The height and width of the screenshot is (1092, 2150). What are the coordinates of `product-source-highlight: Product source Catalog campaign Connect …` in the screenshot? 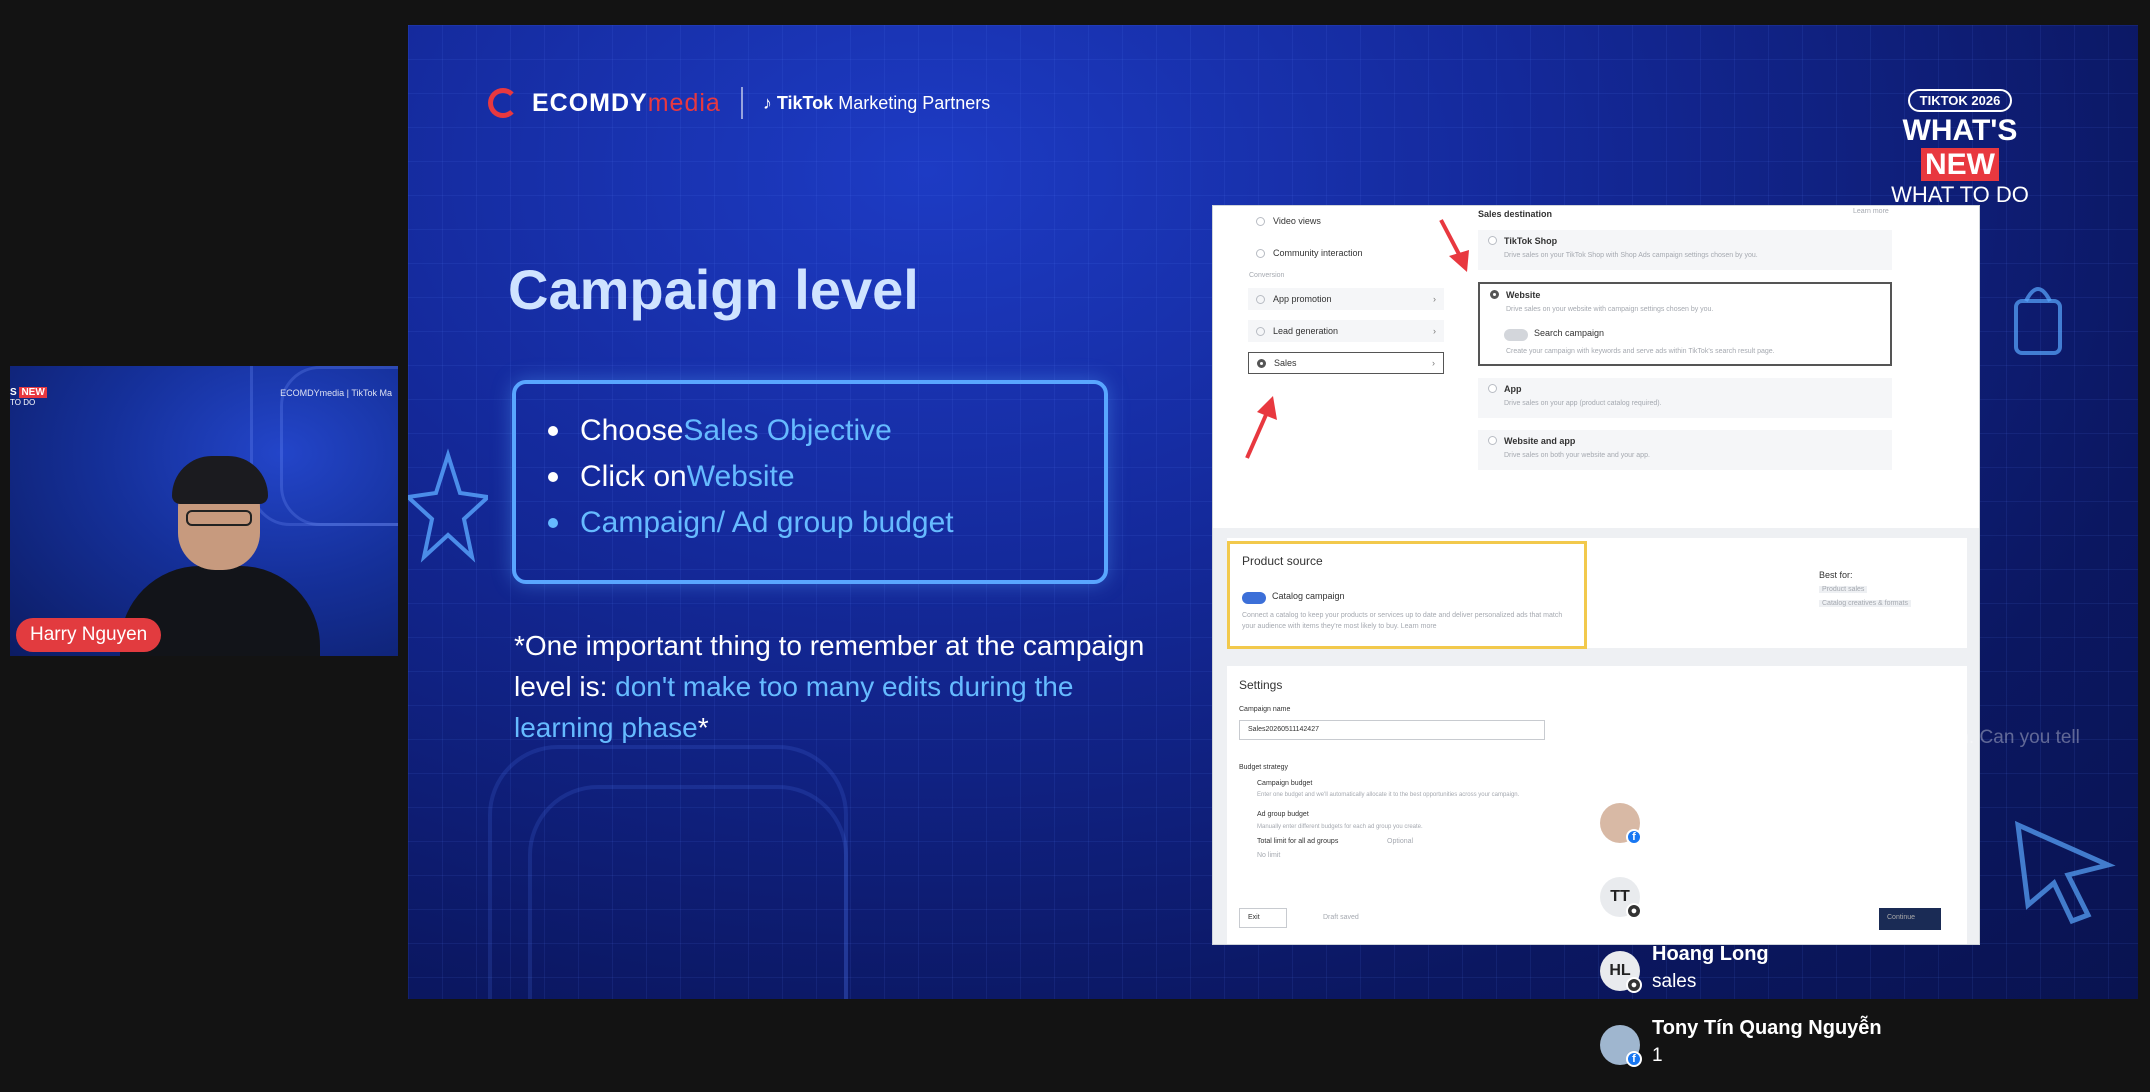 It's located at (1407, 595).